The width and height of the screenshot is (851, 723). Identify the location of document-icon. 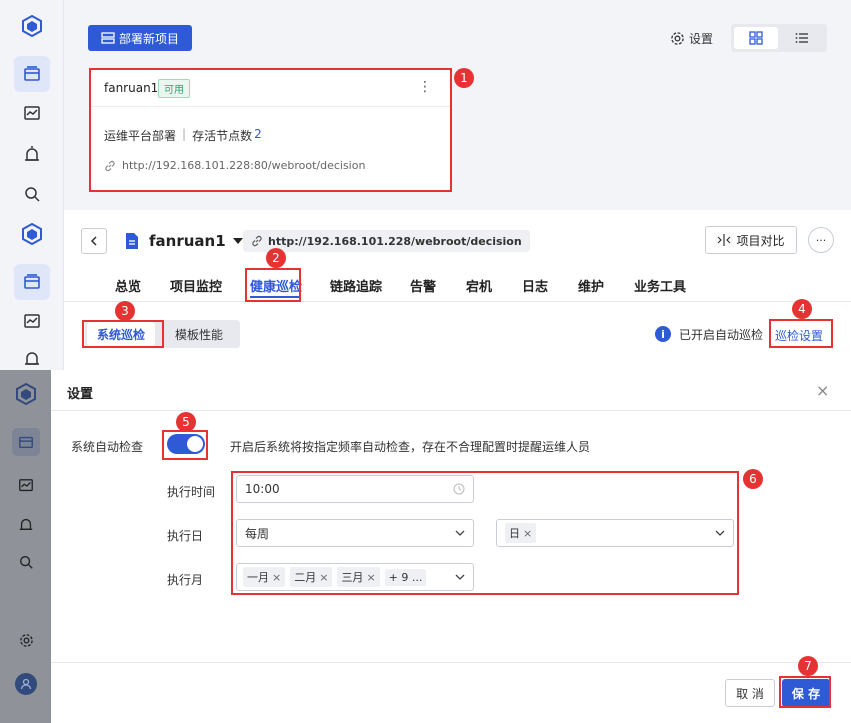
(132, 241).